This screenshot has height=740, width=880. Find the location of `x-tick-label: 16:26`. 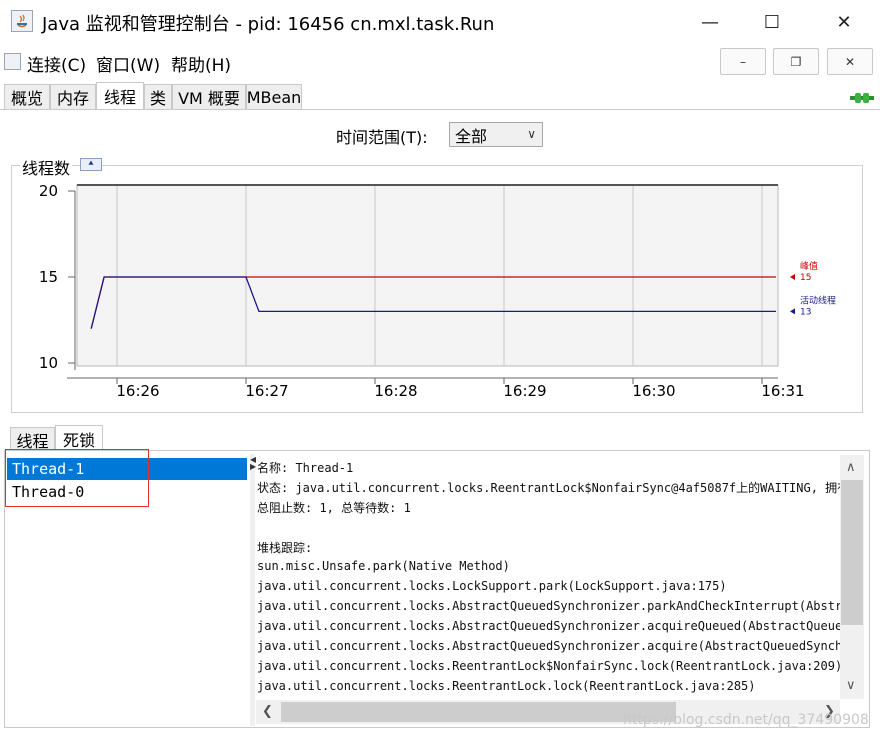

x-tick-label: 16:26 is located at coordinates (137, 391).